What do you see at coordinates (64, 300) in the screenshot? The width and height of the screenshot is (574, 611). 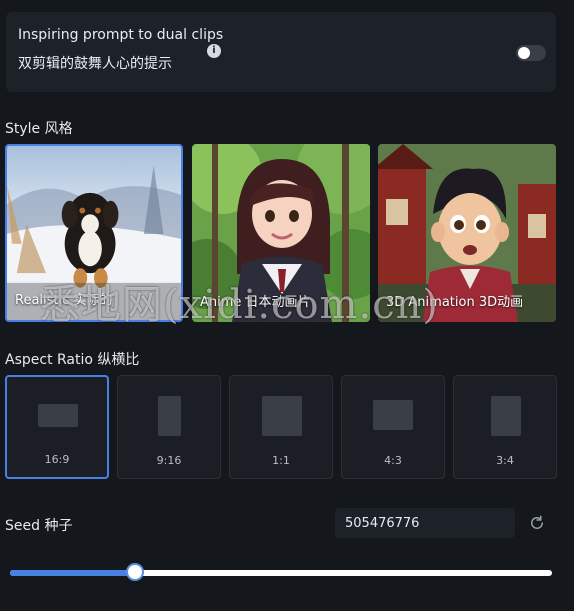 I see `style-label-realistic: Realistic 实际的` at bounding box center [64, 300].